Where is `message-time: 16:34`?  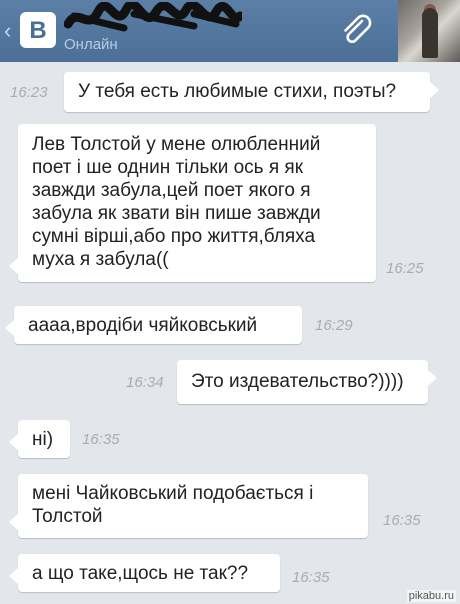
message-time: 16:34 is located at coordinates (145, 382).